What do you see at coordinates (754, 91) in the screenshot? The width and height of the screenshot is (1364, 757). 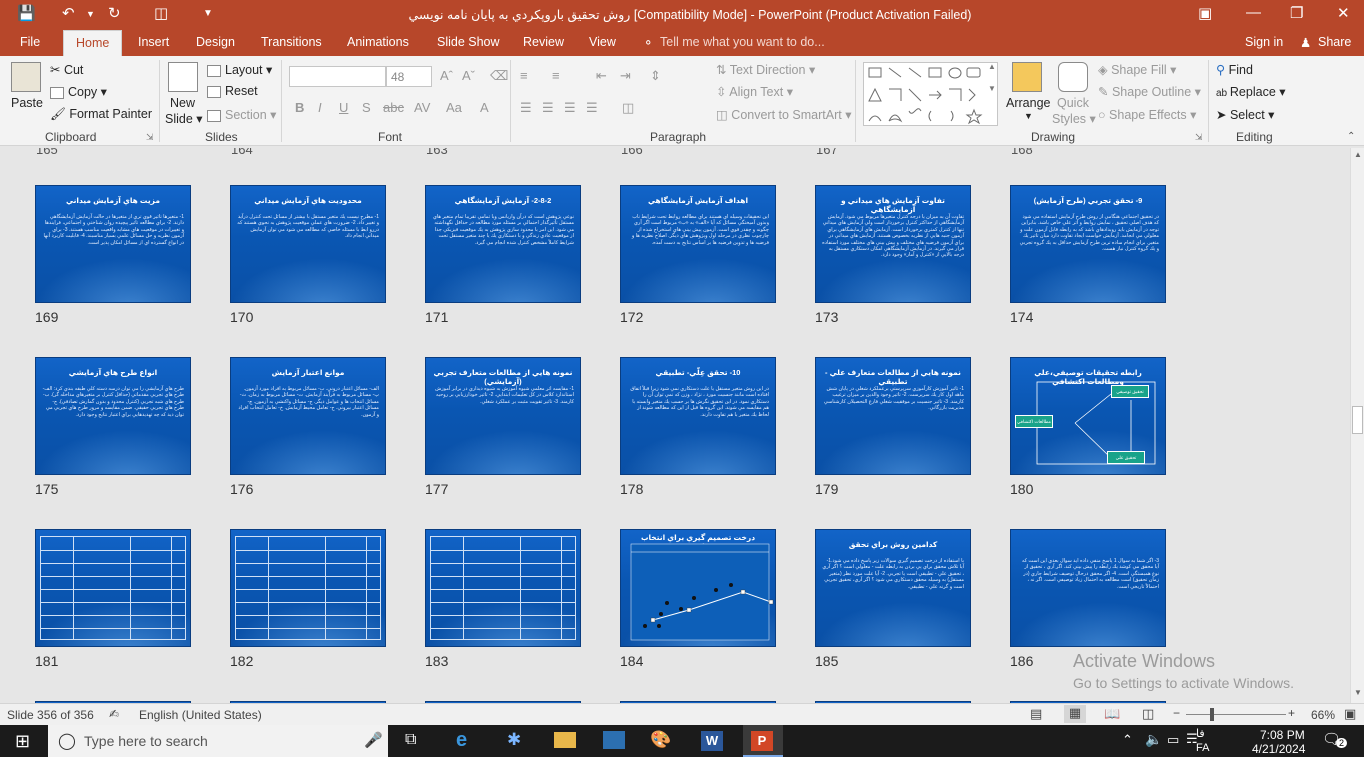 I see `align-text-button: ⇳ Align Text ▾` at bounding box center [754, 91].